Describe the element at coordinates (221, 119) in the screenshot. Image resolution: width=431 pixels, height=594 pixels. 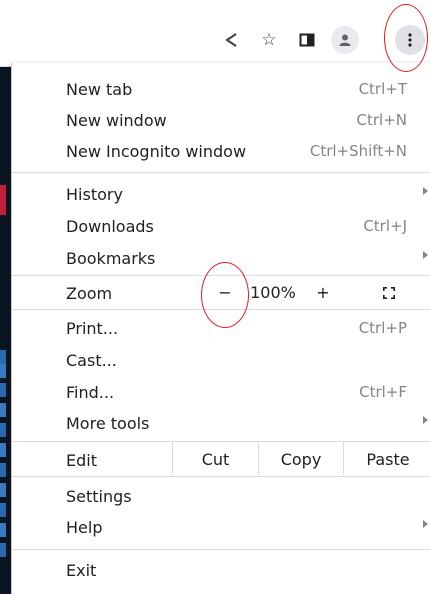
I see `menu-item-new-window: New window Ctrl+N` at that location.